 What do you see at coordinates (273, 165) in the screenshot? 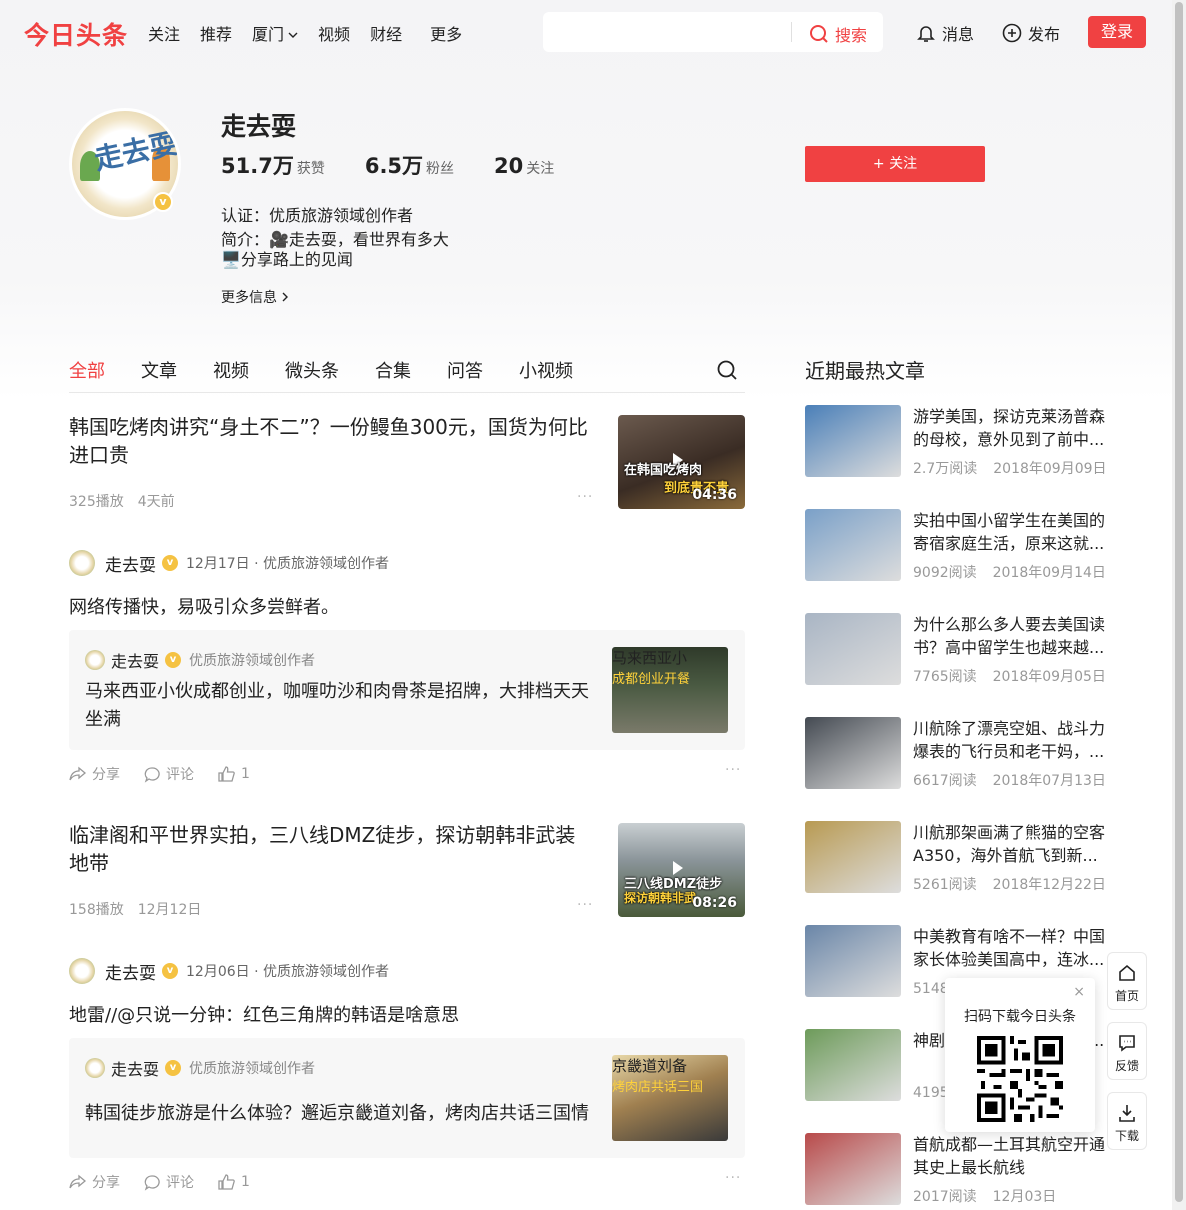
I see `stat-likes: 51.7万 获赞` at bounding box center [273, 165].